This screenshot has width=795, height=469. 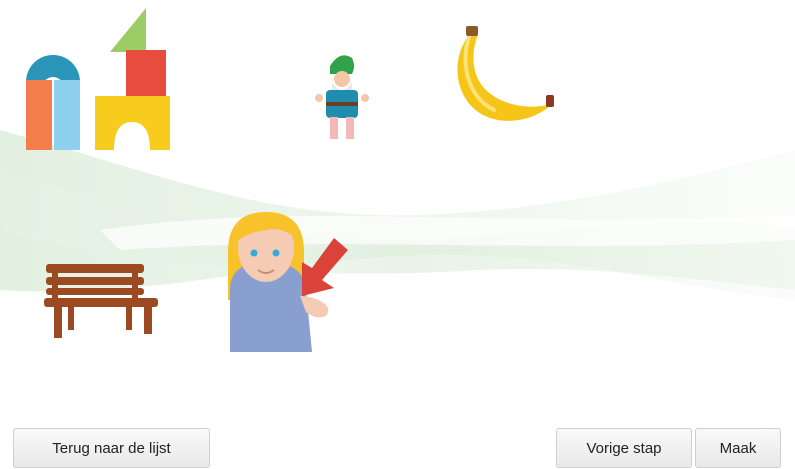 What do you see at coordinates (111, 448) in the screenshot?
I see `back-to-list-button: Terug naar de lijst` at bounding box center [111, 448].